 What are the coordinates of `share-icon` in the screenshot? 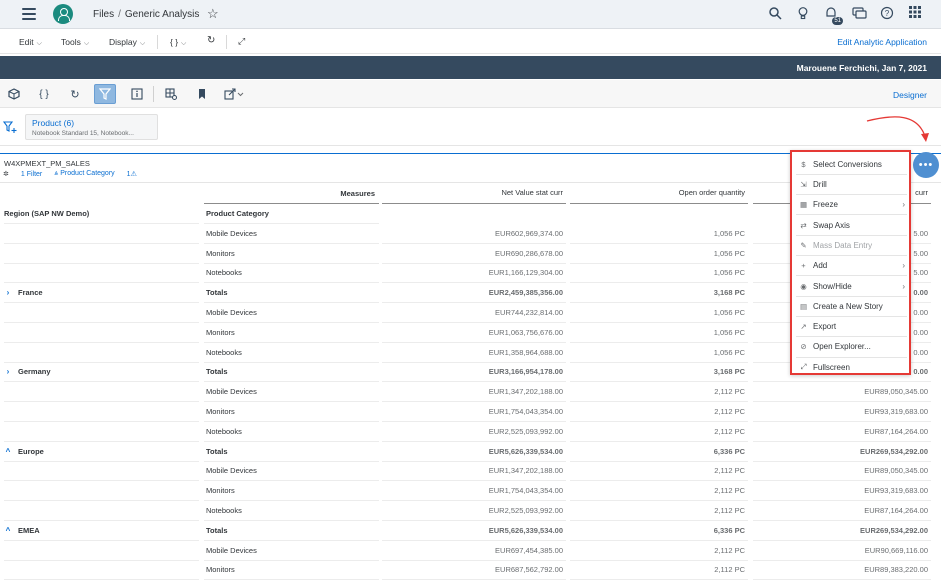 It's located at (234, 94).